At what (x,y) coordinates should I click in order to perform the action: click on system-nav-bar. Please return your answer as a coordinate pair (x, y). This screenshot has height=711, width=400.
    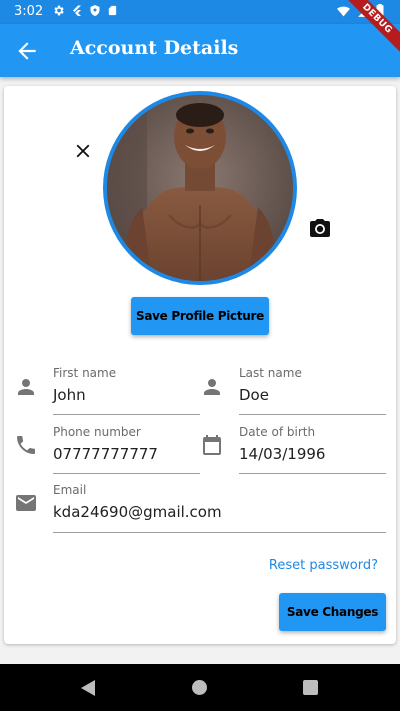
    Looking at the image, I should click on (200, 687).